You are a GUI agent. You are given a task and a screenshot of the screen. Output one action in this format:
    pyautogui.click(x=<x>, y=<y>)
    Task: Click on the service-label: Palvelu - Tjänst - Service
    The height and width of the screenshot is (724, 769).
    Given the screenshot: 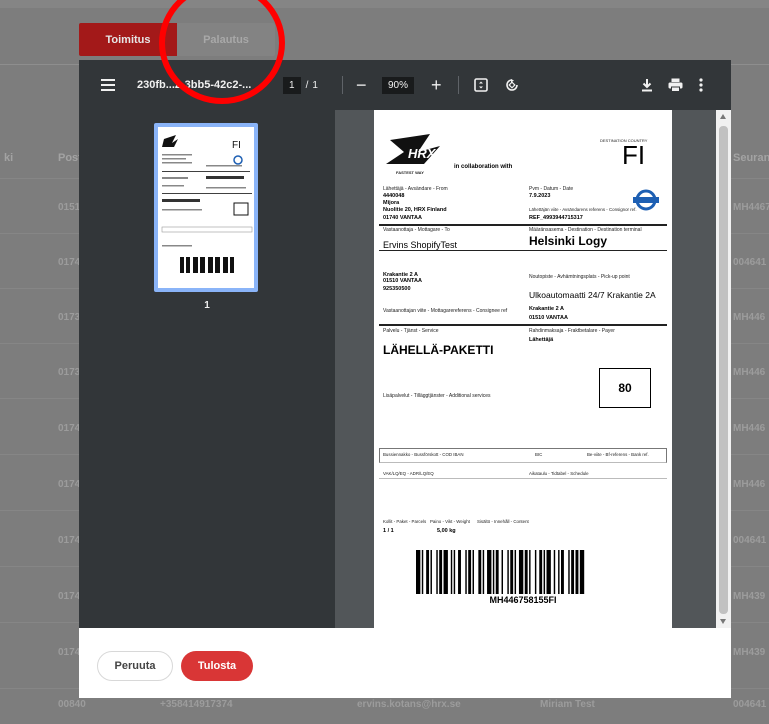 What is the action you would take?
    pyautogui.click(x=411, y=331)
    